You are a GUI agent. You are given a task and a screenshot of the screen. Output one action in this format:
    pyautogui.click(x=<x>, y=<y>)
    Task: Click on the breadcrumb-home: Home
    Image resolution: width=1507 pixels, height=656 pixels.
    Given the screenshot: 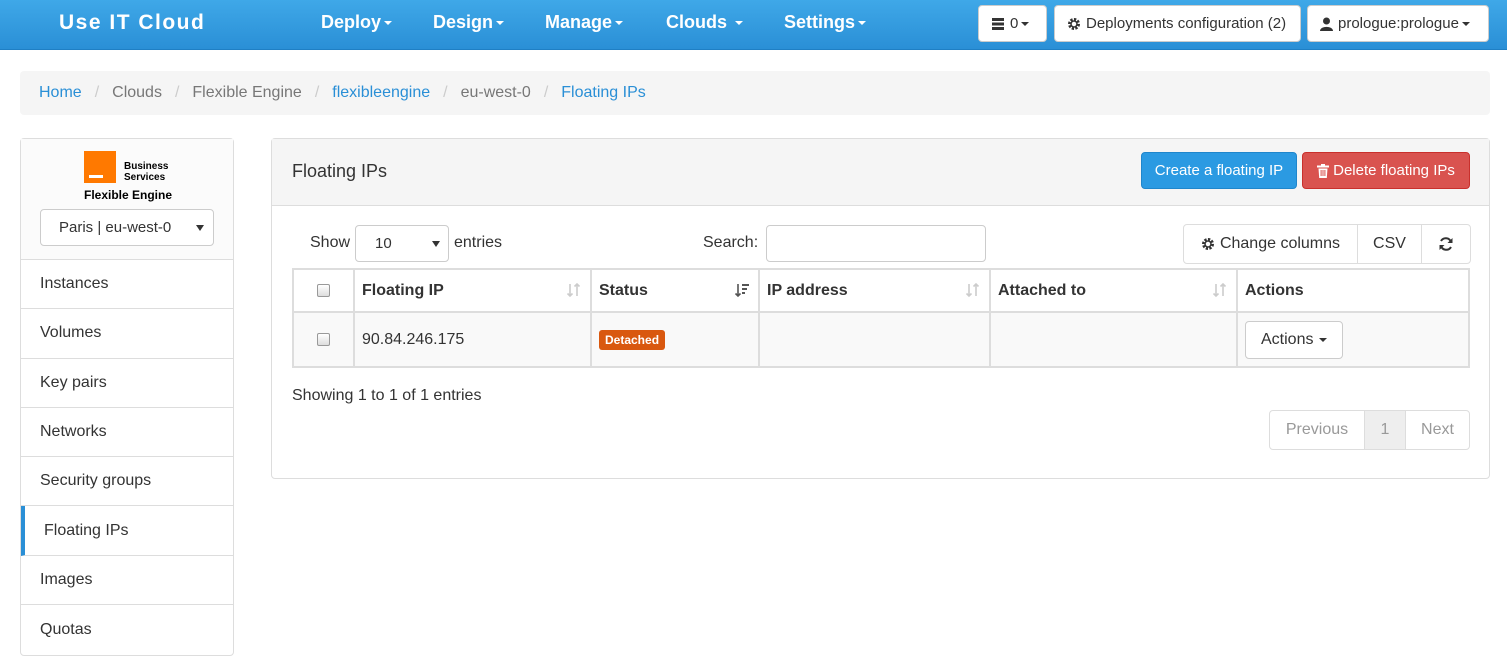 What is the action you would take?
    pyautogui.click(x=60, y=93)
    